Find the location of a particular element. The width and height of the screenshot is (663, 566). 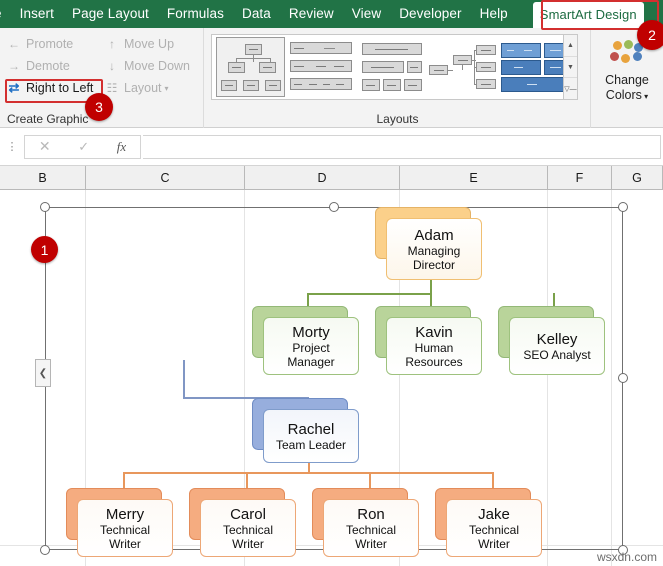

gallery-scroll-down-icon: ▼ is located at coordinates (570, 68).